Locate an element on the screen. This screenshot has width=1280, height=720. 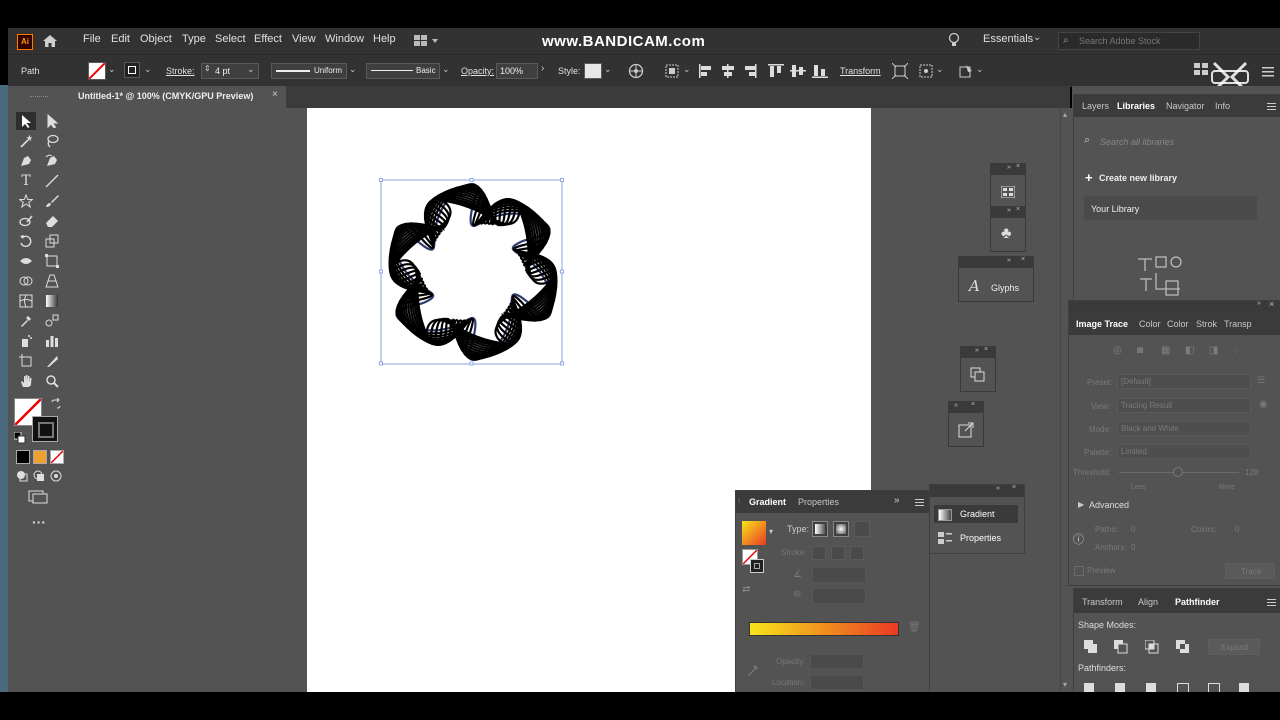
default-fill-stroke-icon is located at coordinates (20, 438).